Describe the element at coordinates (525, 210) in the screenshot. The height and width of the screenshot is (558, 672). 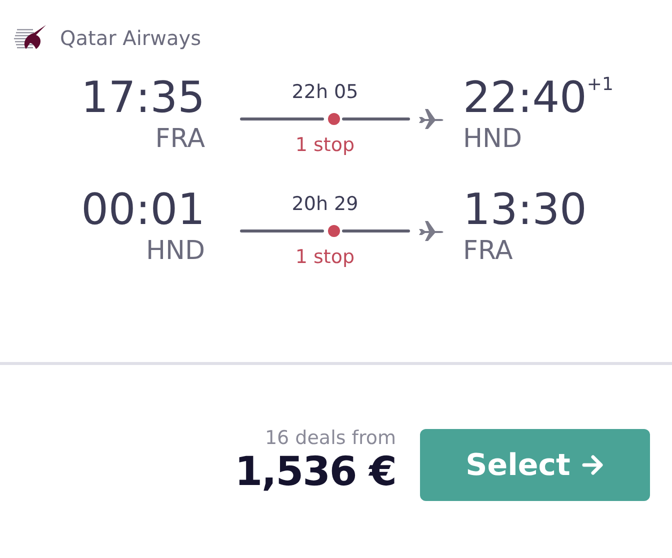
I see `arrival-time: 13:30` at that location.